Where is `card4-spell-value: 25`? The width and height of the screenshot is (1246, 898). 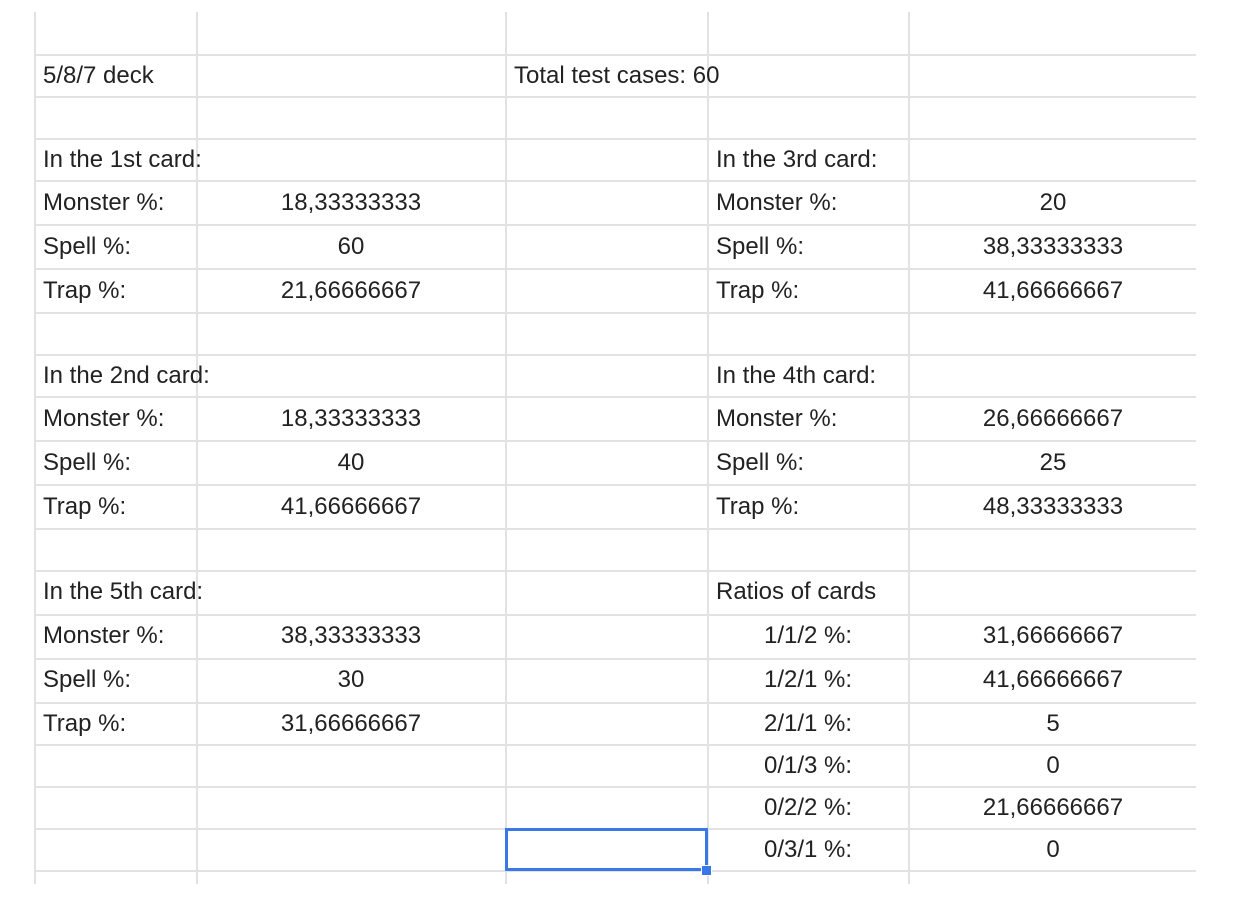 card4-spell-value: 25 is located at coordinates (1053, 463).